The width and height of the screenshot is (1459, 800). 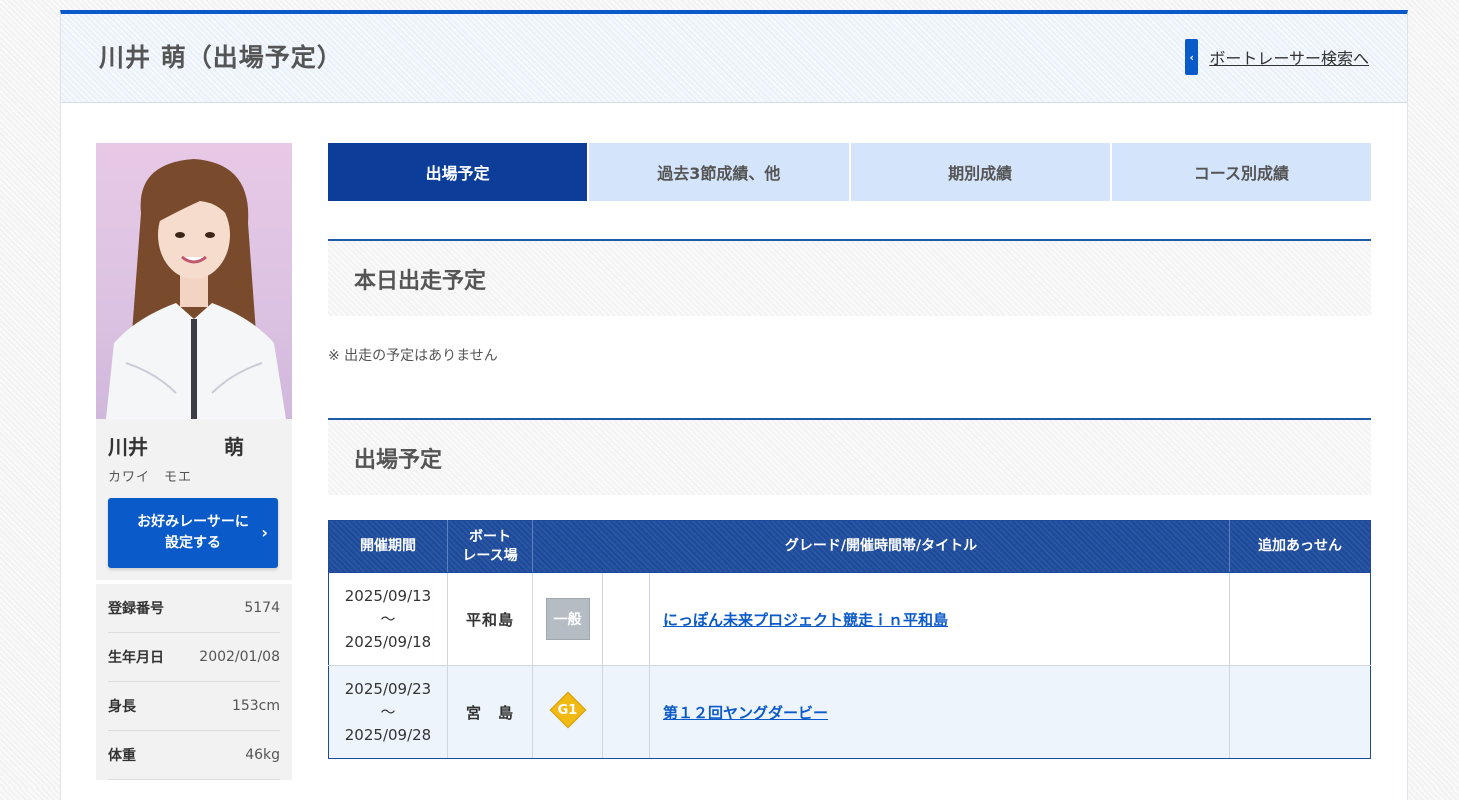 I want to click on date-to: 2025/09/28, so click(x=388, y=734).